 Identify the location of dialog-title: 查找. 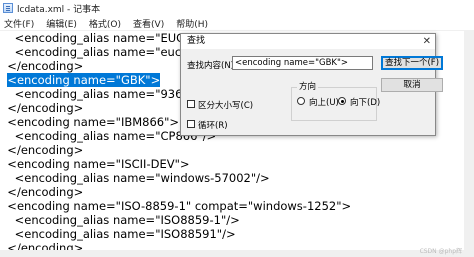
(196, 41).